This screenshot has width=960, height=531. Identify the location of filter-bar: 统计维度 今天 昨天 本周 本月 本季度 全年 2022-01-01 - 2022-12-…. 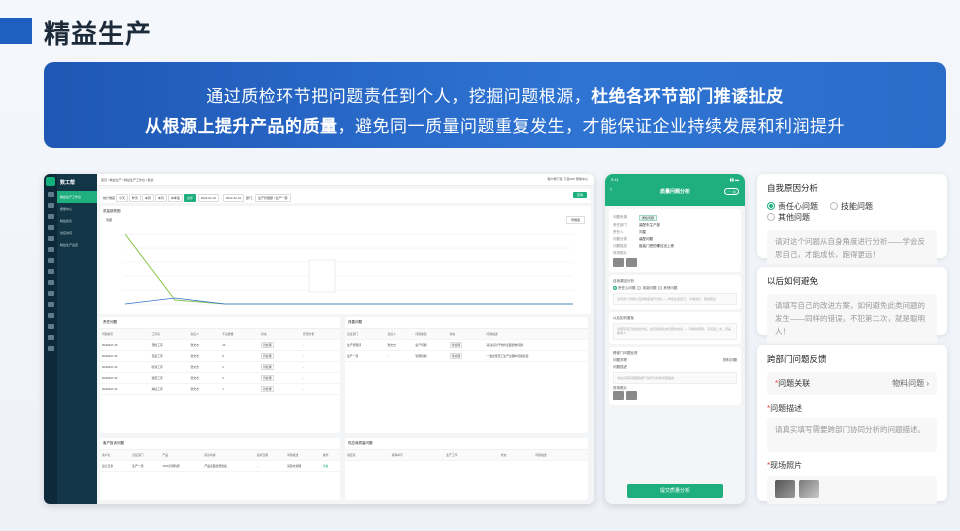
(345, 196).